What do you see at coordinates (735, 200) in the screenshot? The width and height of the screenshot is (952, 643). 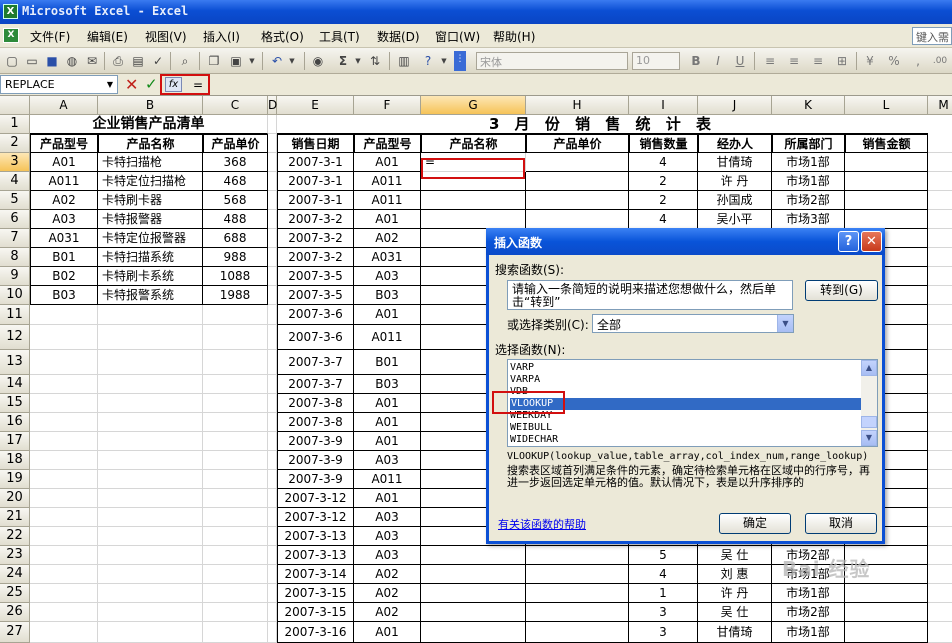 I see `right-table-cell: 孙国成` at bounding box center [735, 200].